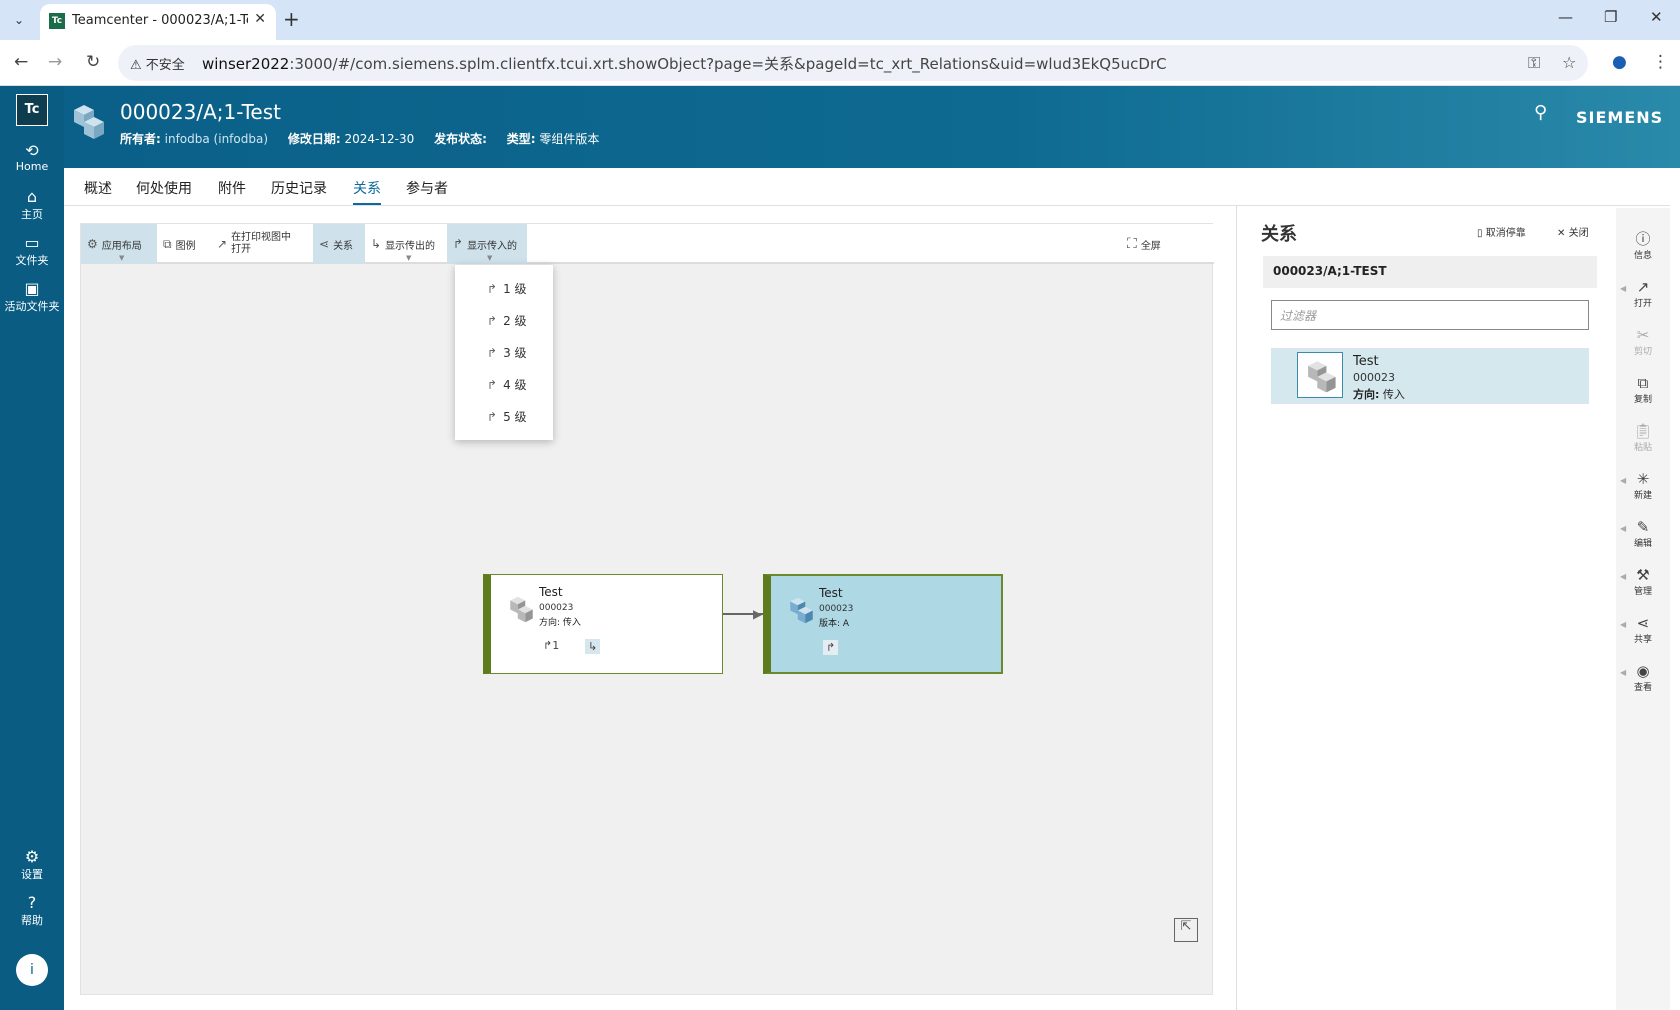 The image size is (1680, 1010). Describe the element at coordinates (1656, 17) in the screenshot. I see `window-close-icon: ✕` at that location.